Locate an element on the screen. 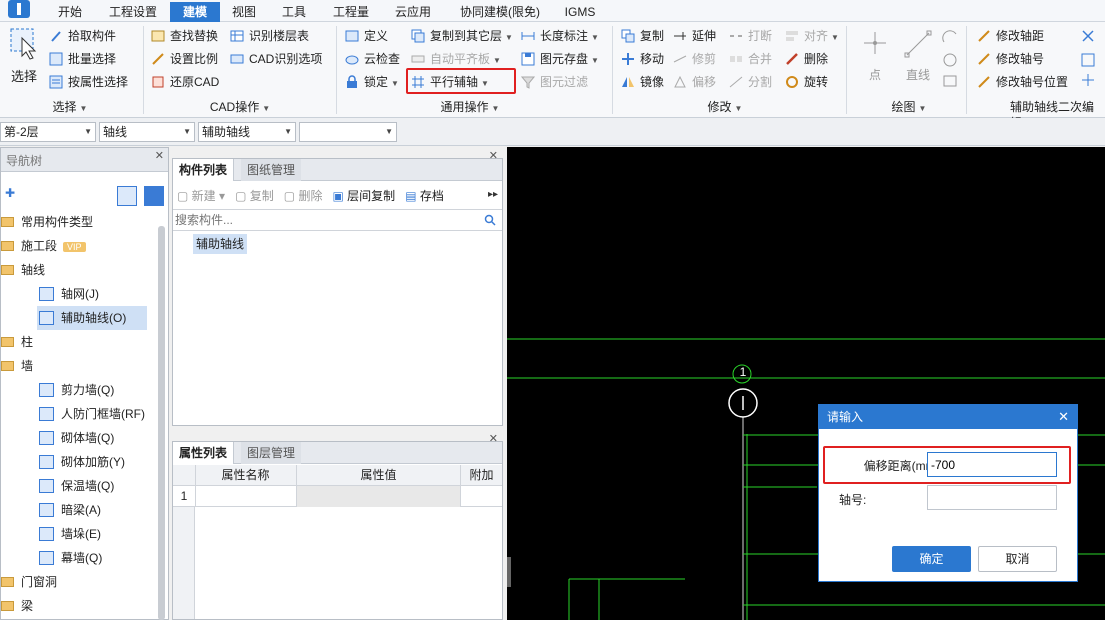 This screenshot has height=620, width=1105. draw-point-button: 点 is located at coordinates (875, 57).